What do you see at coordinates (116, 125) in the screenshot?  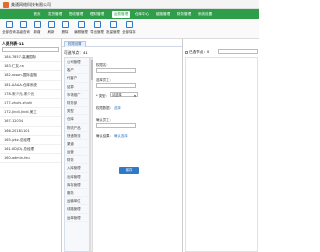 I see `confirm-employee-input` at bounding box center [116, 125].